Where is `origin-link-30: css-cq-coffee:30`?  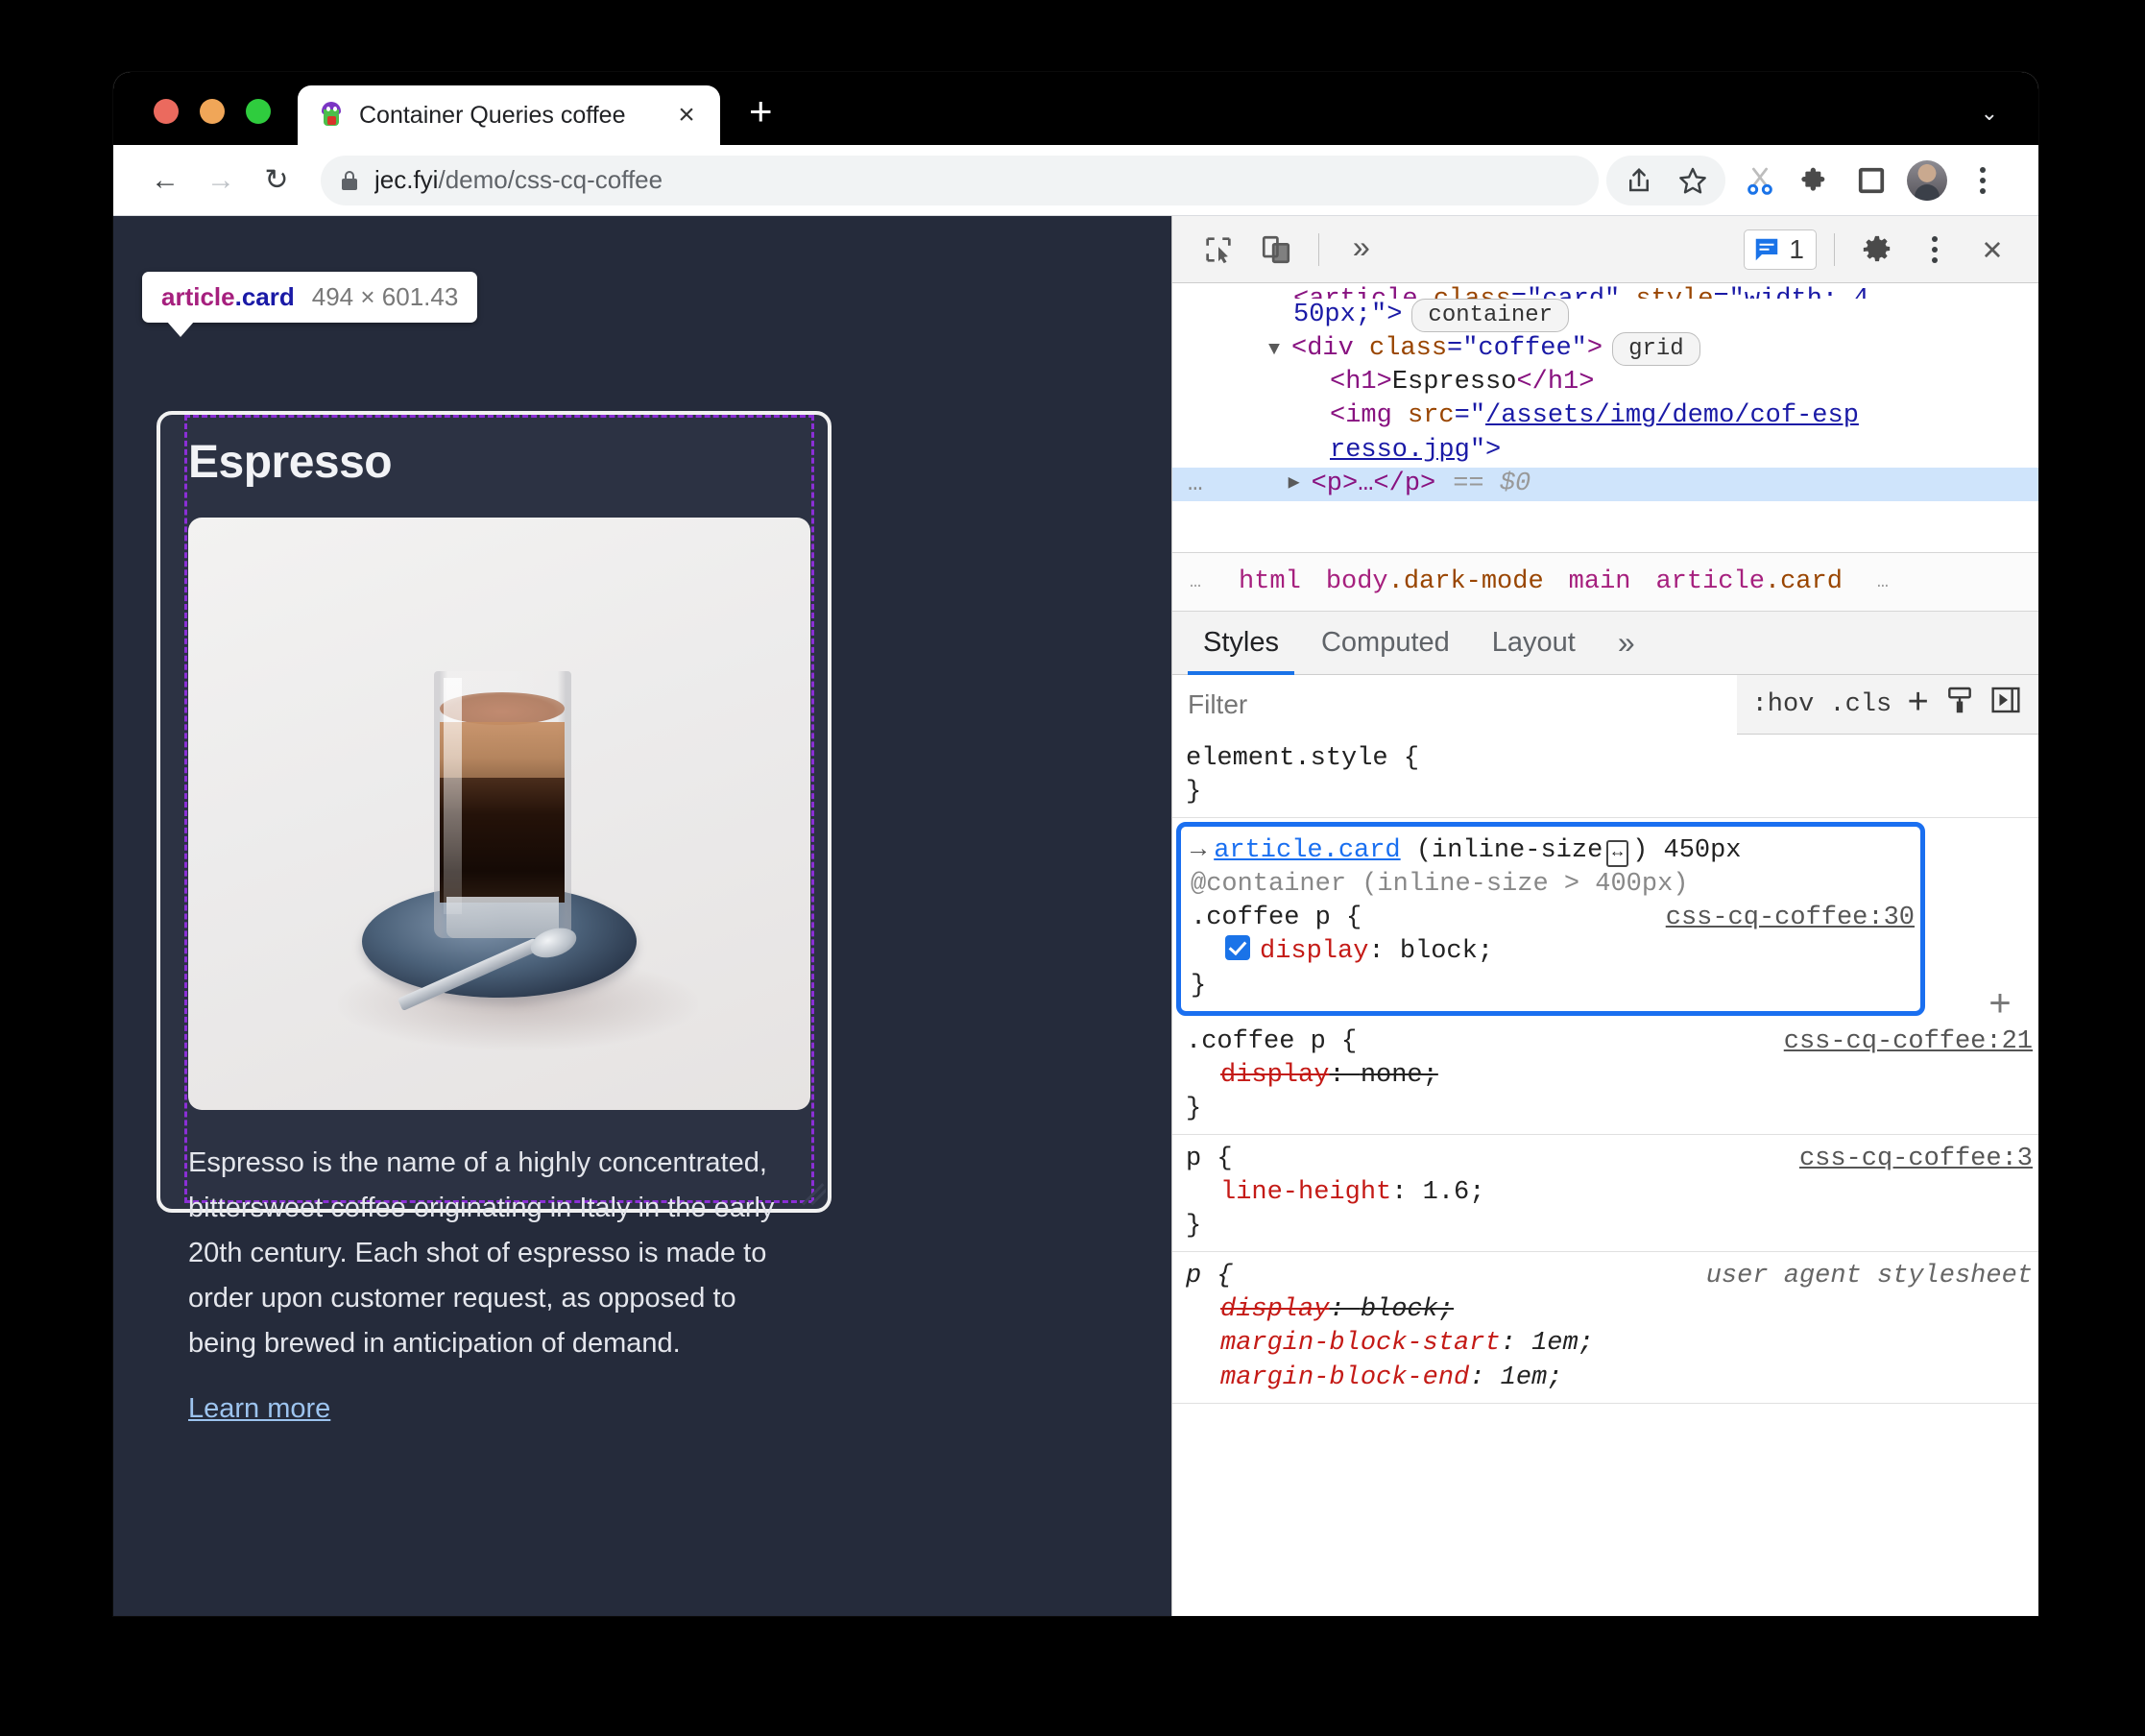 origin-link-30: css-cq-coffee:30 is located at coordinates (1793, 918).